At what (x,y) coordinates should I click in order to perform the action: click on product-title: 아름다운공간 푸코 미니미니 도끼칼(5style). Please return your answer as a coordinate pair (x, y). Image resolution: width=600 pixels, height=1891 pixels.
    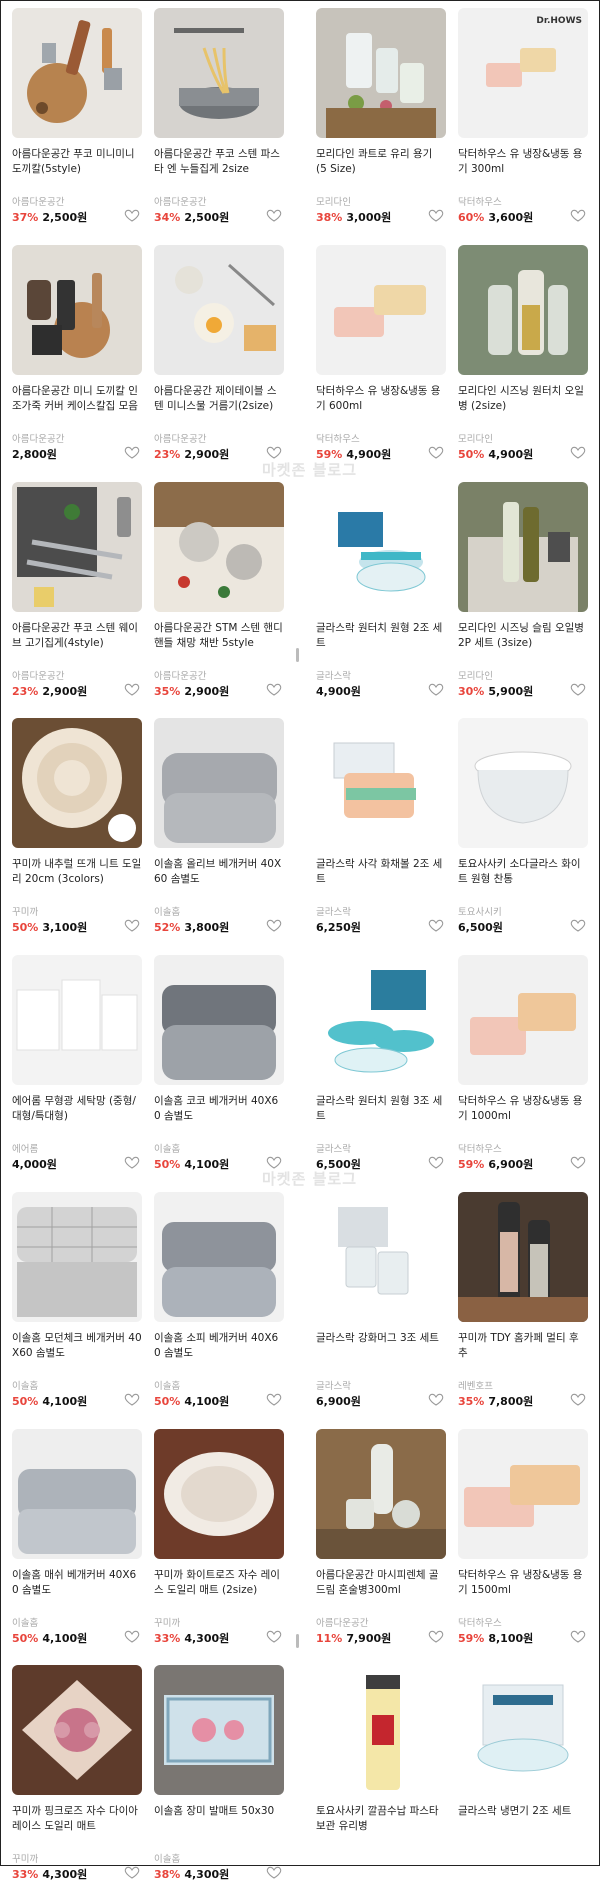
    Looking at the image, I should click on (77, 162).